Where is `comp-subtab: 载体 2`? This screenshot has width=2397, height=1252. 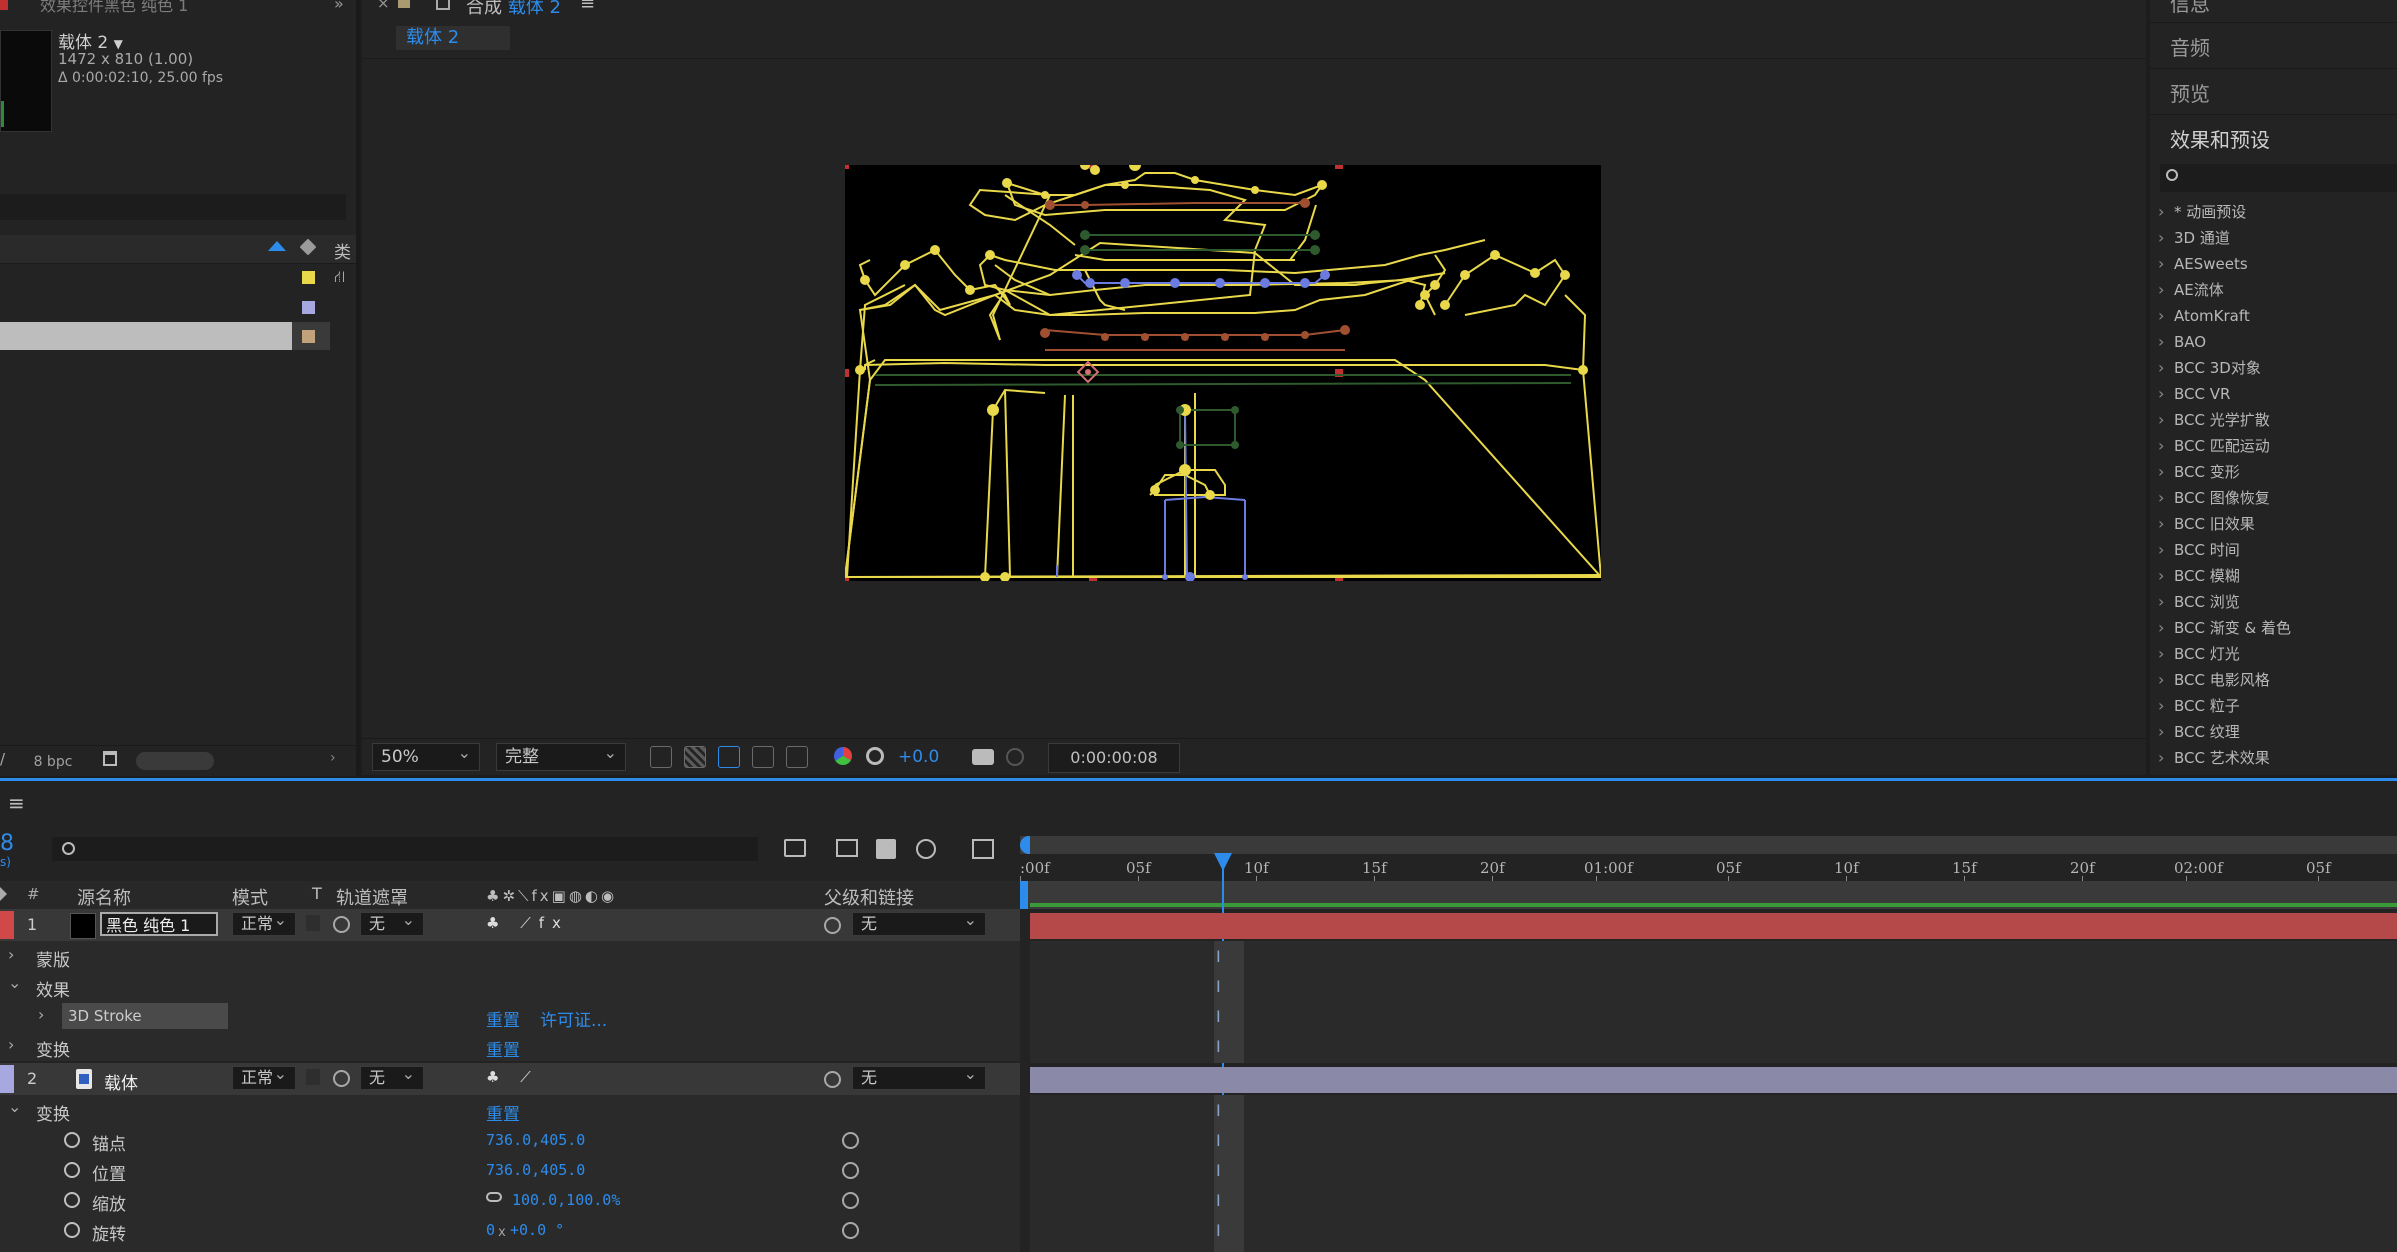 comp-subtab: 载体 2 is located at coordinates (453, 38).